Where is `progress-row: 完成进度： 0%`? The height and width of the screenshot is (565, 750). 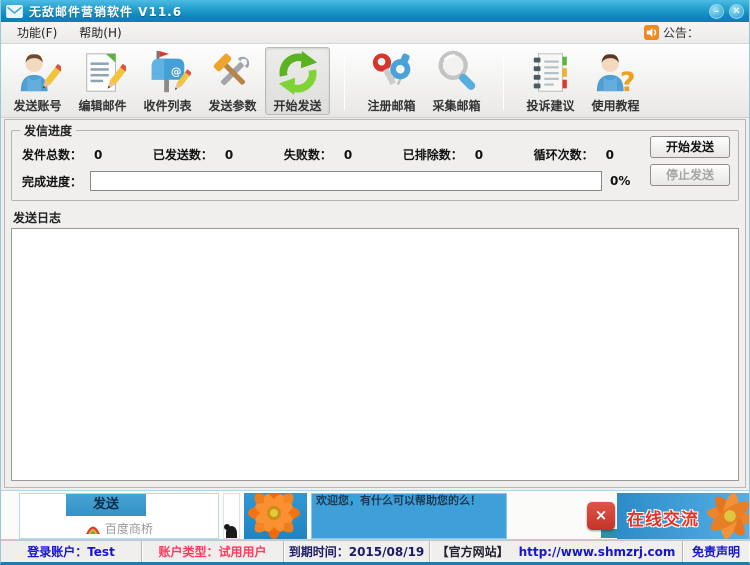 progress-row: 完成进度： 0% is located at coordinates (376, 181).